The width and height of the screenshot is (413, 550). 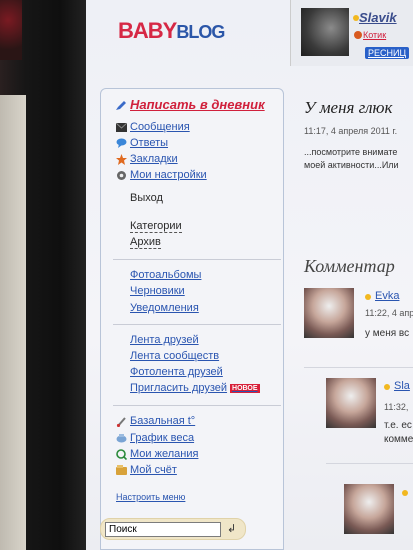 I want to click on comment-item, so click(x=378, y=517).